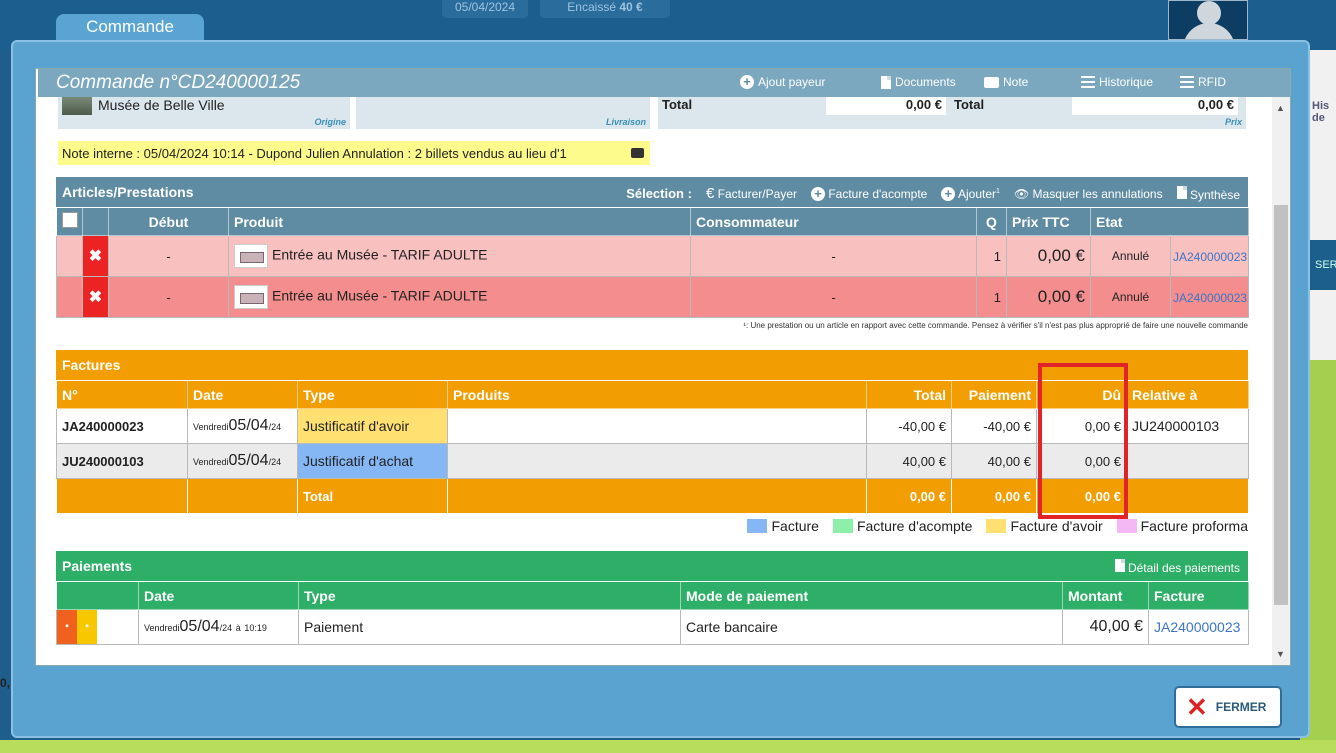  Describe the element at coordinates (909, 394) in the screenshot. I see `col-total: Total` at that location.